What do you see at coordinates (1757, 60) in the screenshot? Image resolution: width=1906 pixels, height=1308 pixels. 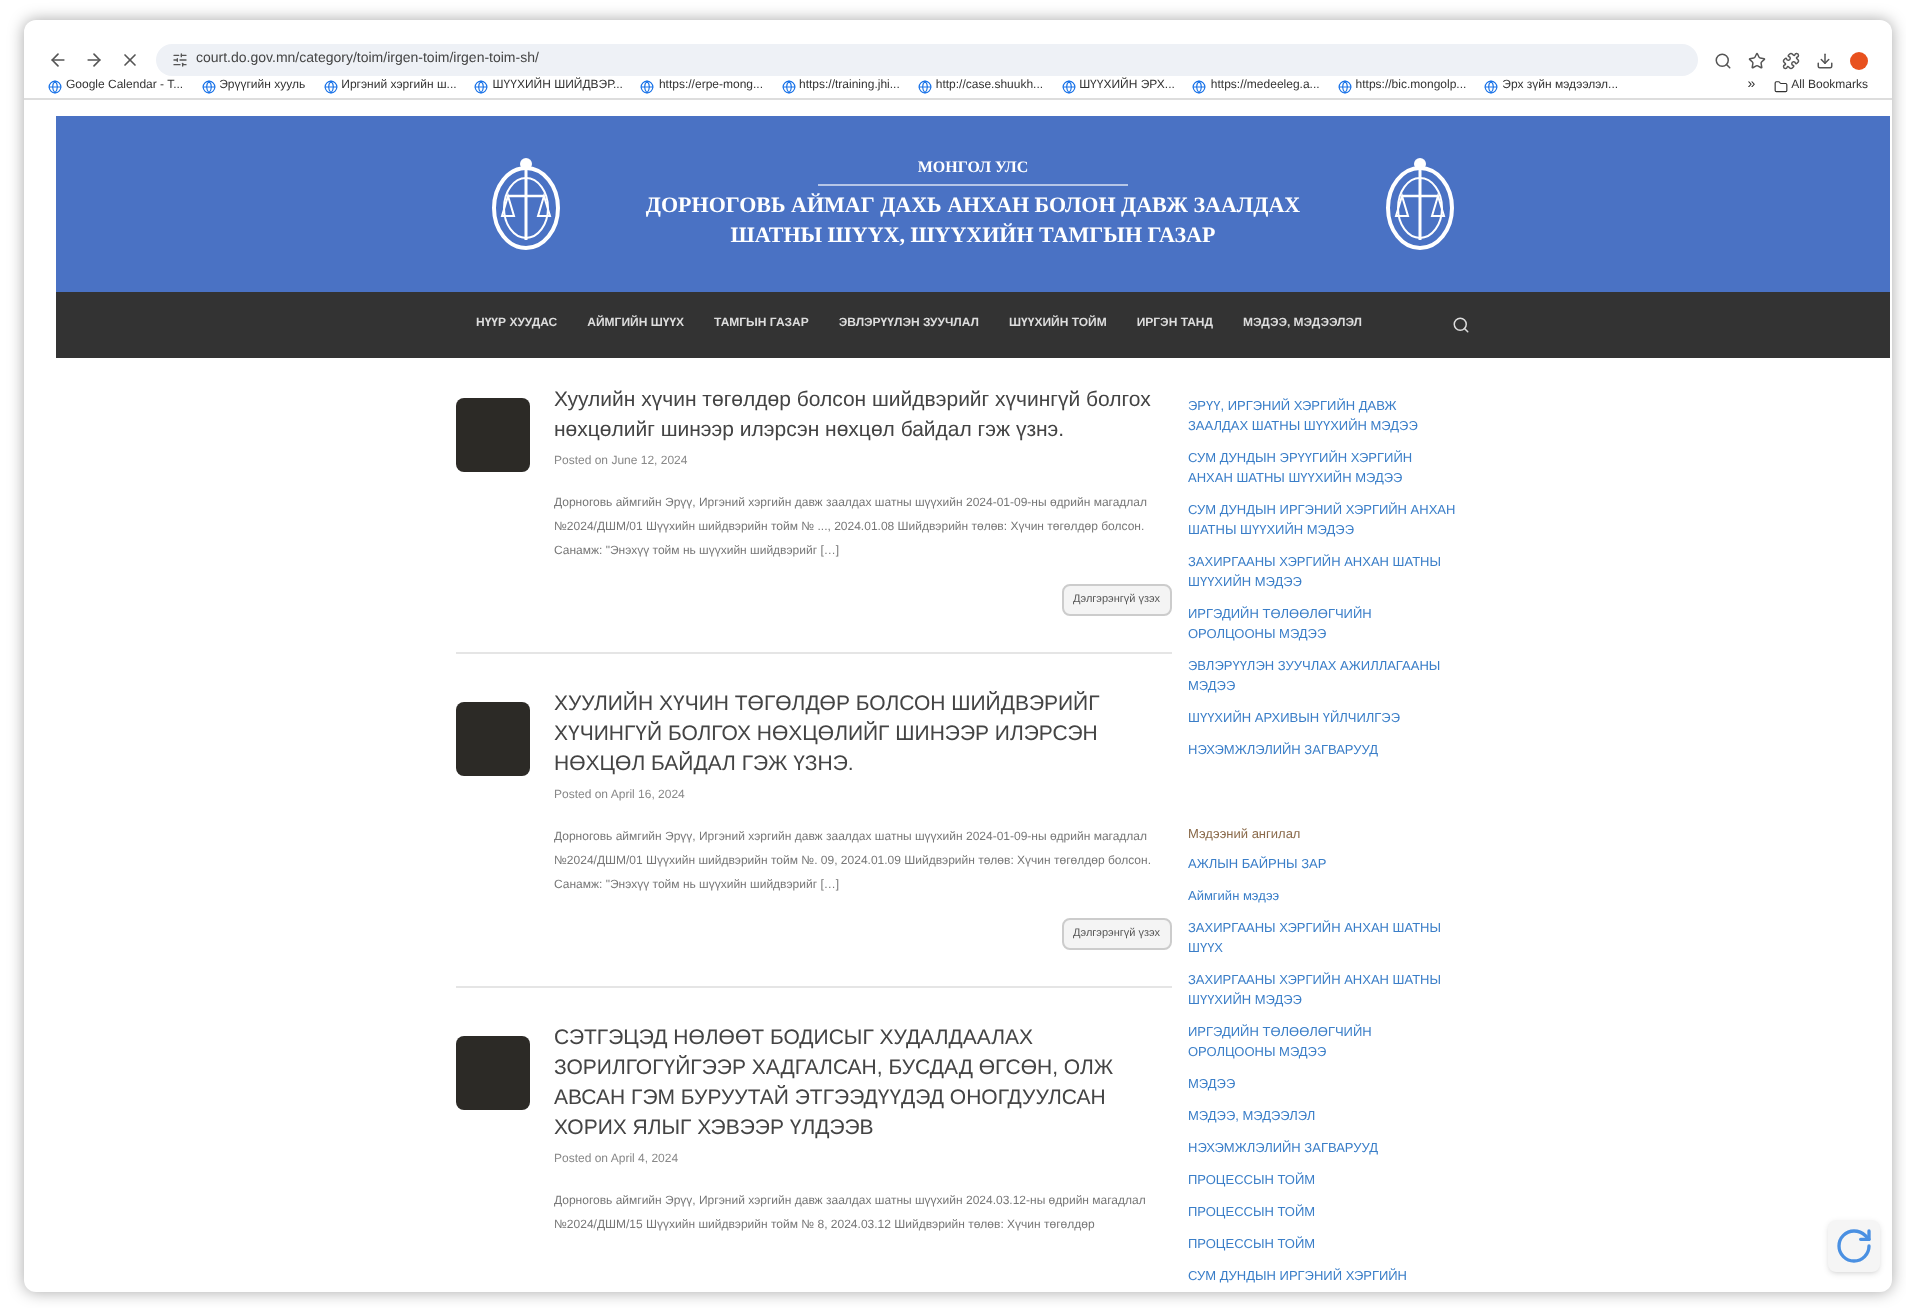 I see `star-icon` at bounding box center [1757, 60].